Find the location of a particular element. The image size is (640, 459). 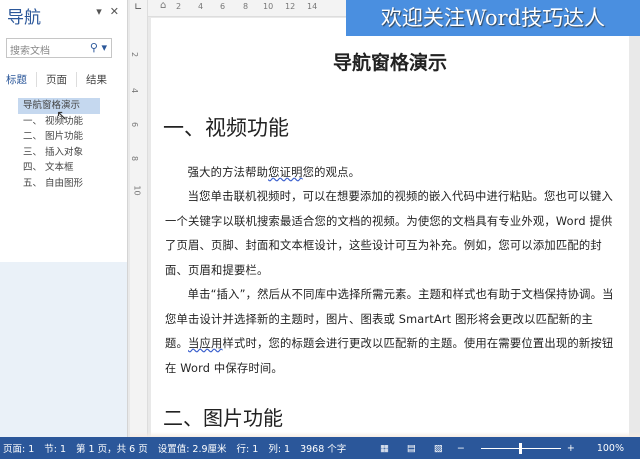

ruler-tick: 14 is located at coordinates (312, 6).